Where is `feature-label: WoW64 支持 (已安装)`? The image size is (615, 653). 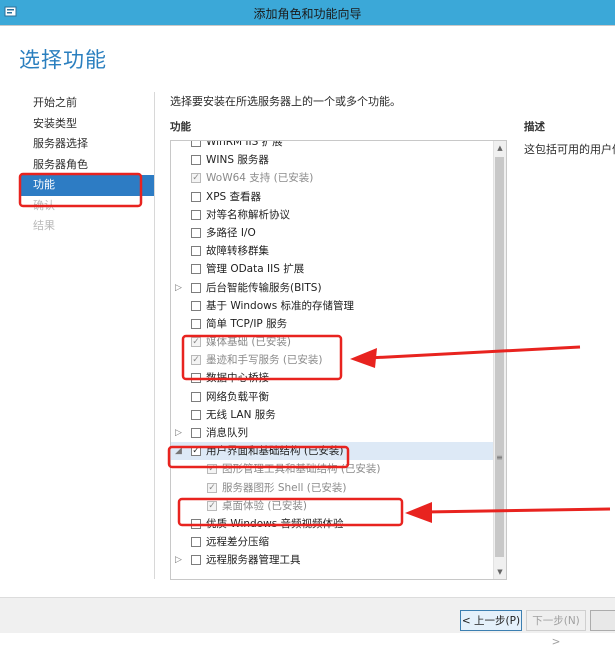 feature-label: WoW64 支持 (已安装) is located at coordinates (260, 178).